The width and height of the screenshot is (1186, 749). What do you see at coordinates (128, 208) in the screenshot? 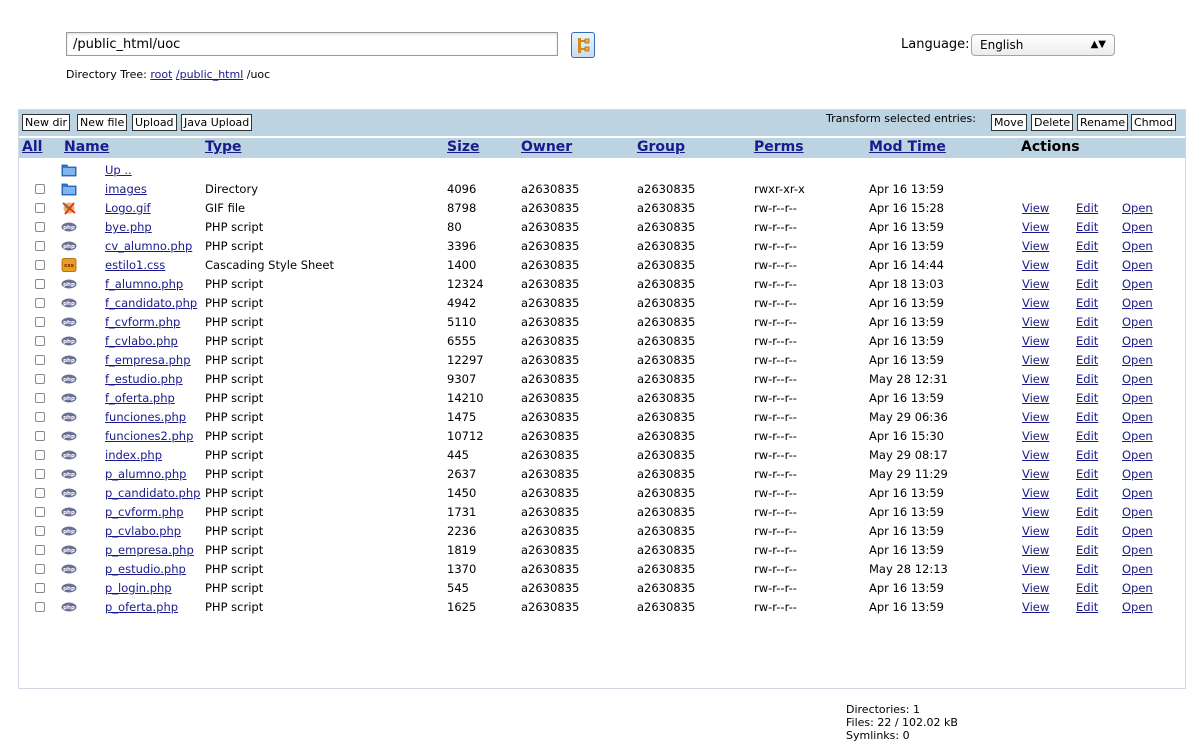
I see `file-name-link: Logo.gif` at bounding box center [128, 208].